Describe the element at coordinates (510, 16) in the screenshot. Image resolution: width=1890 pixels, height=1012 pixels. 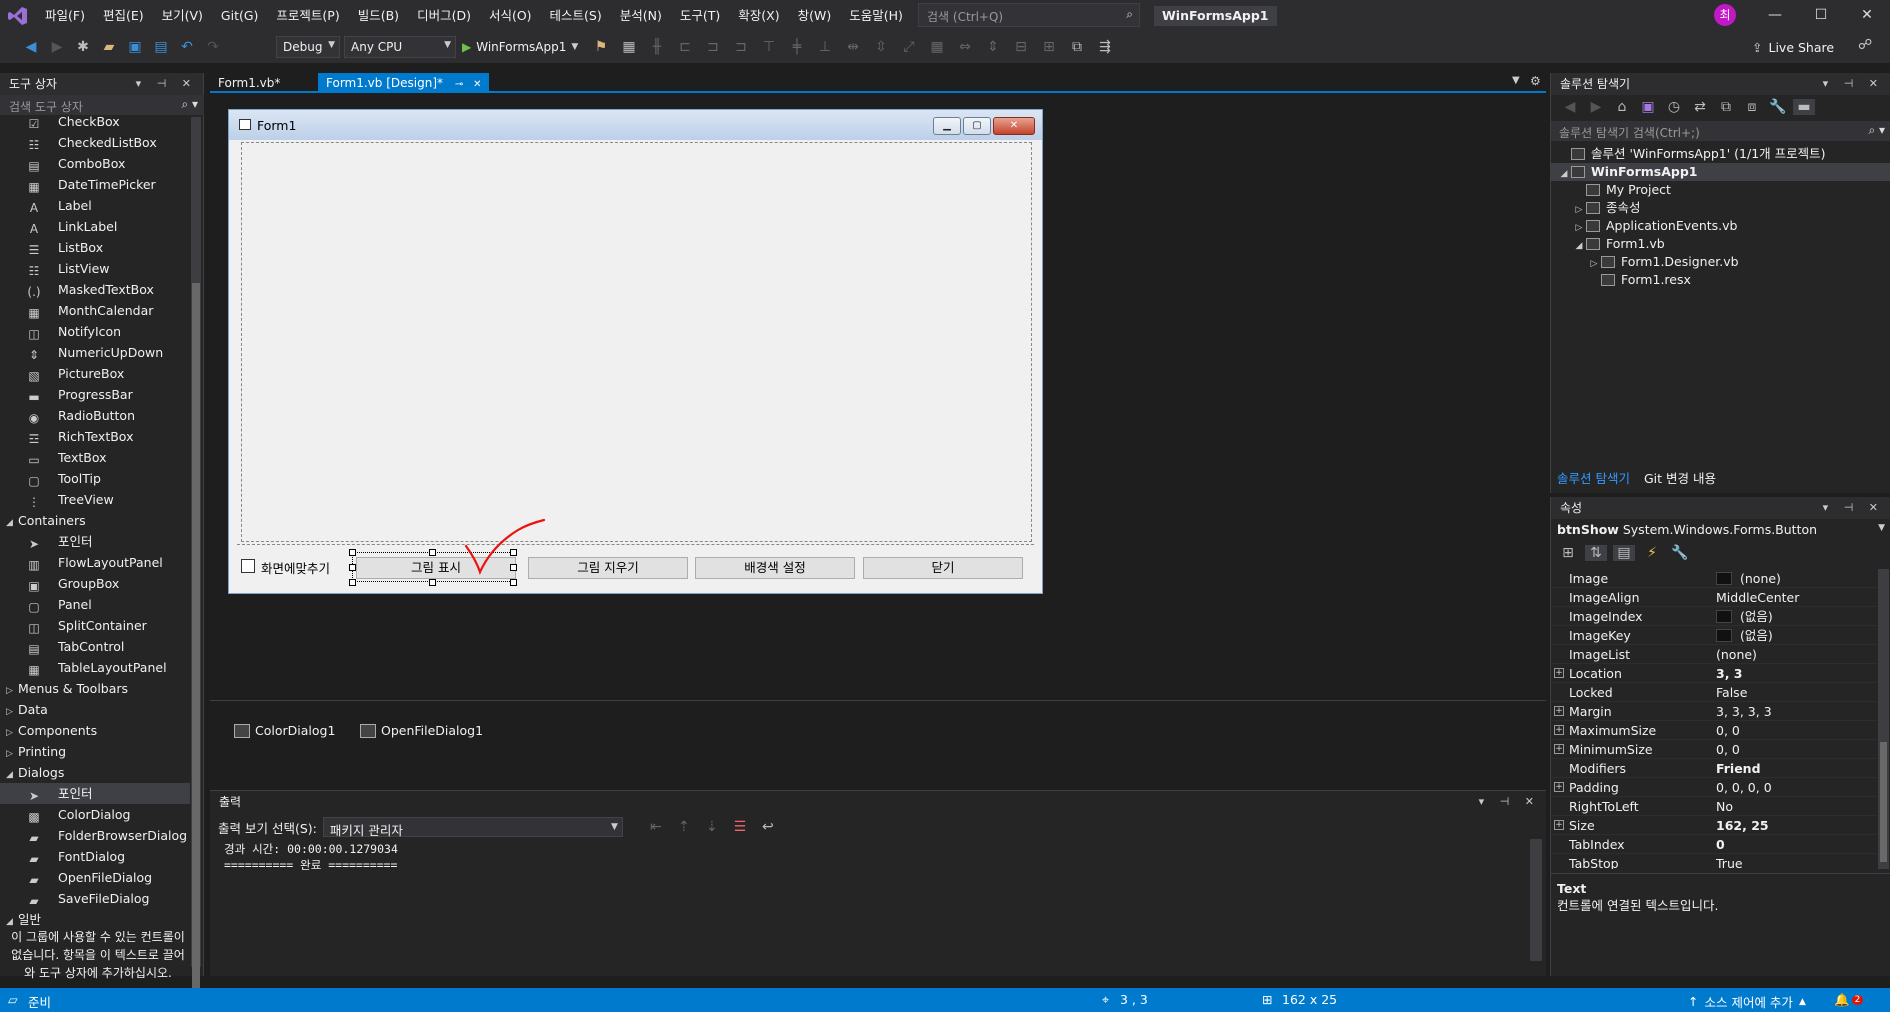
I see `menu-item: 서식(O)` at that location.